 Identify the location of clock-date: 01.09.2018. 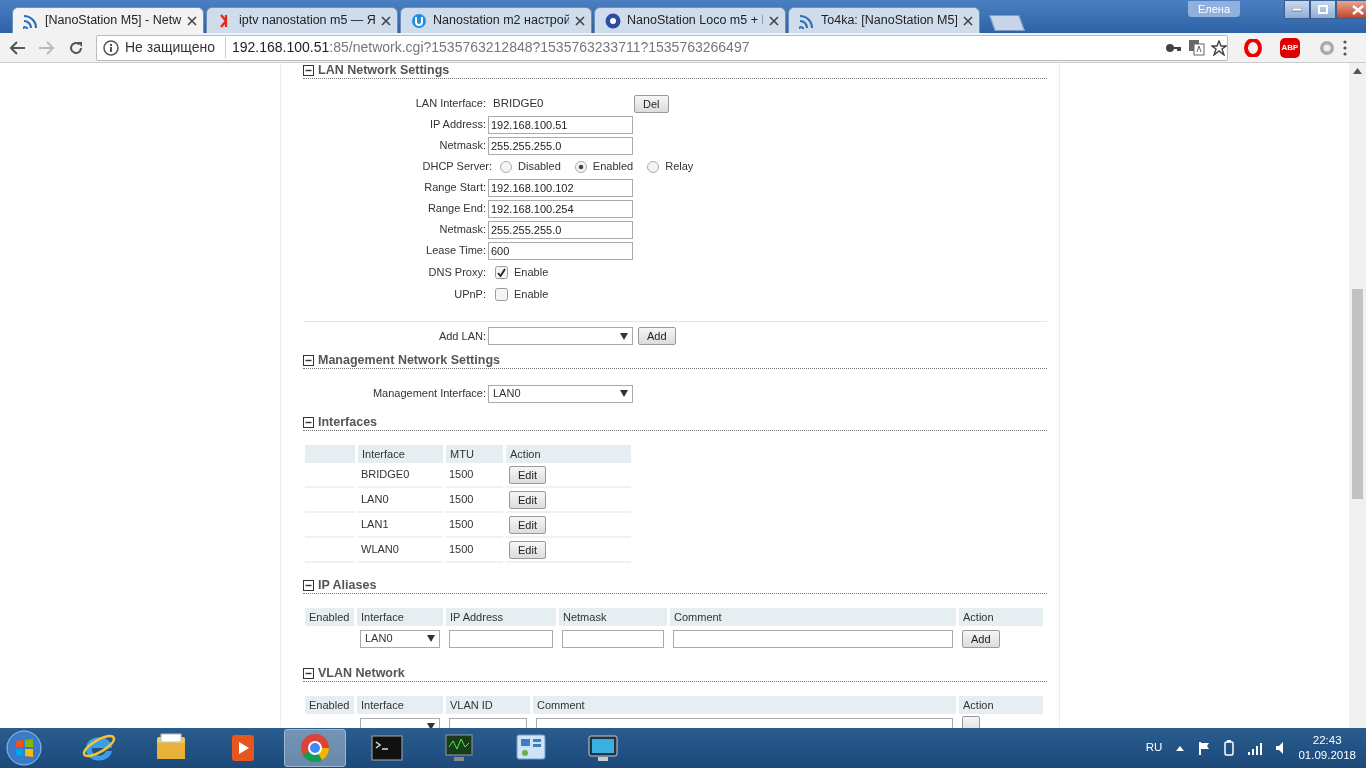
(1327, 755).